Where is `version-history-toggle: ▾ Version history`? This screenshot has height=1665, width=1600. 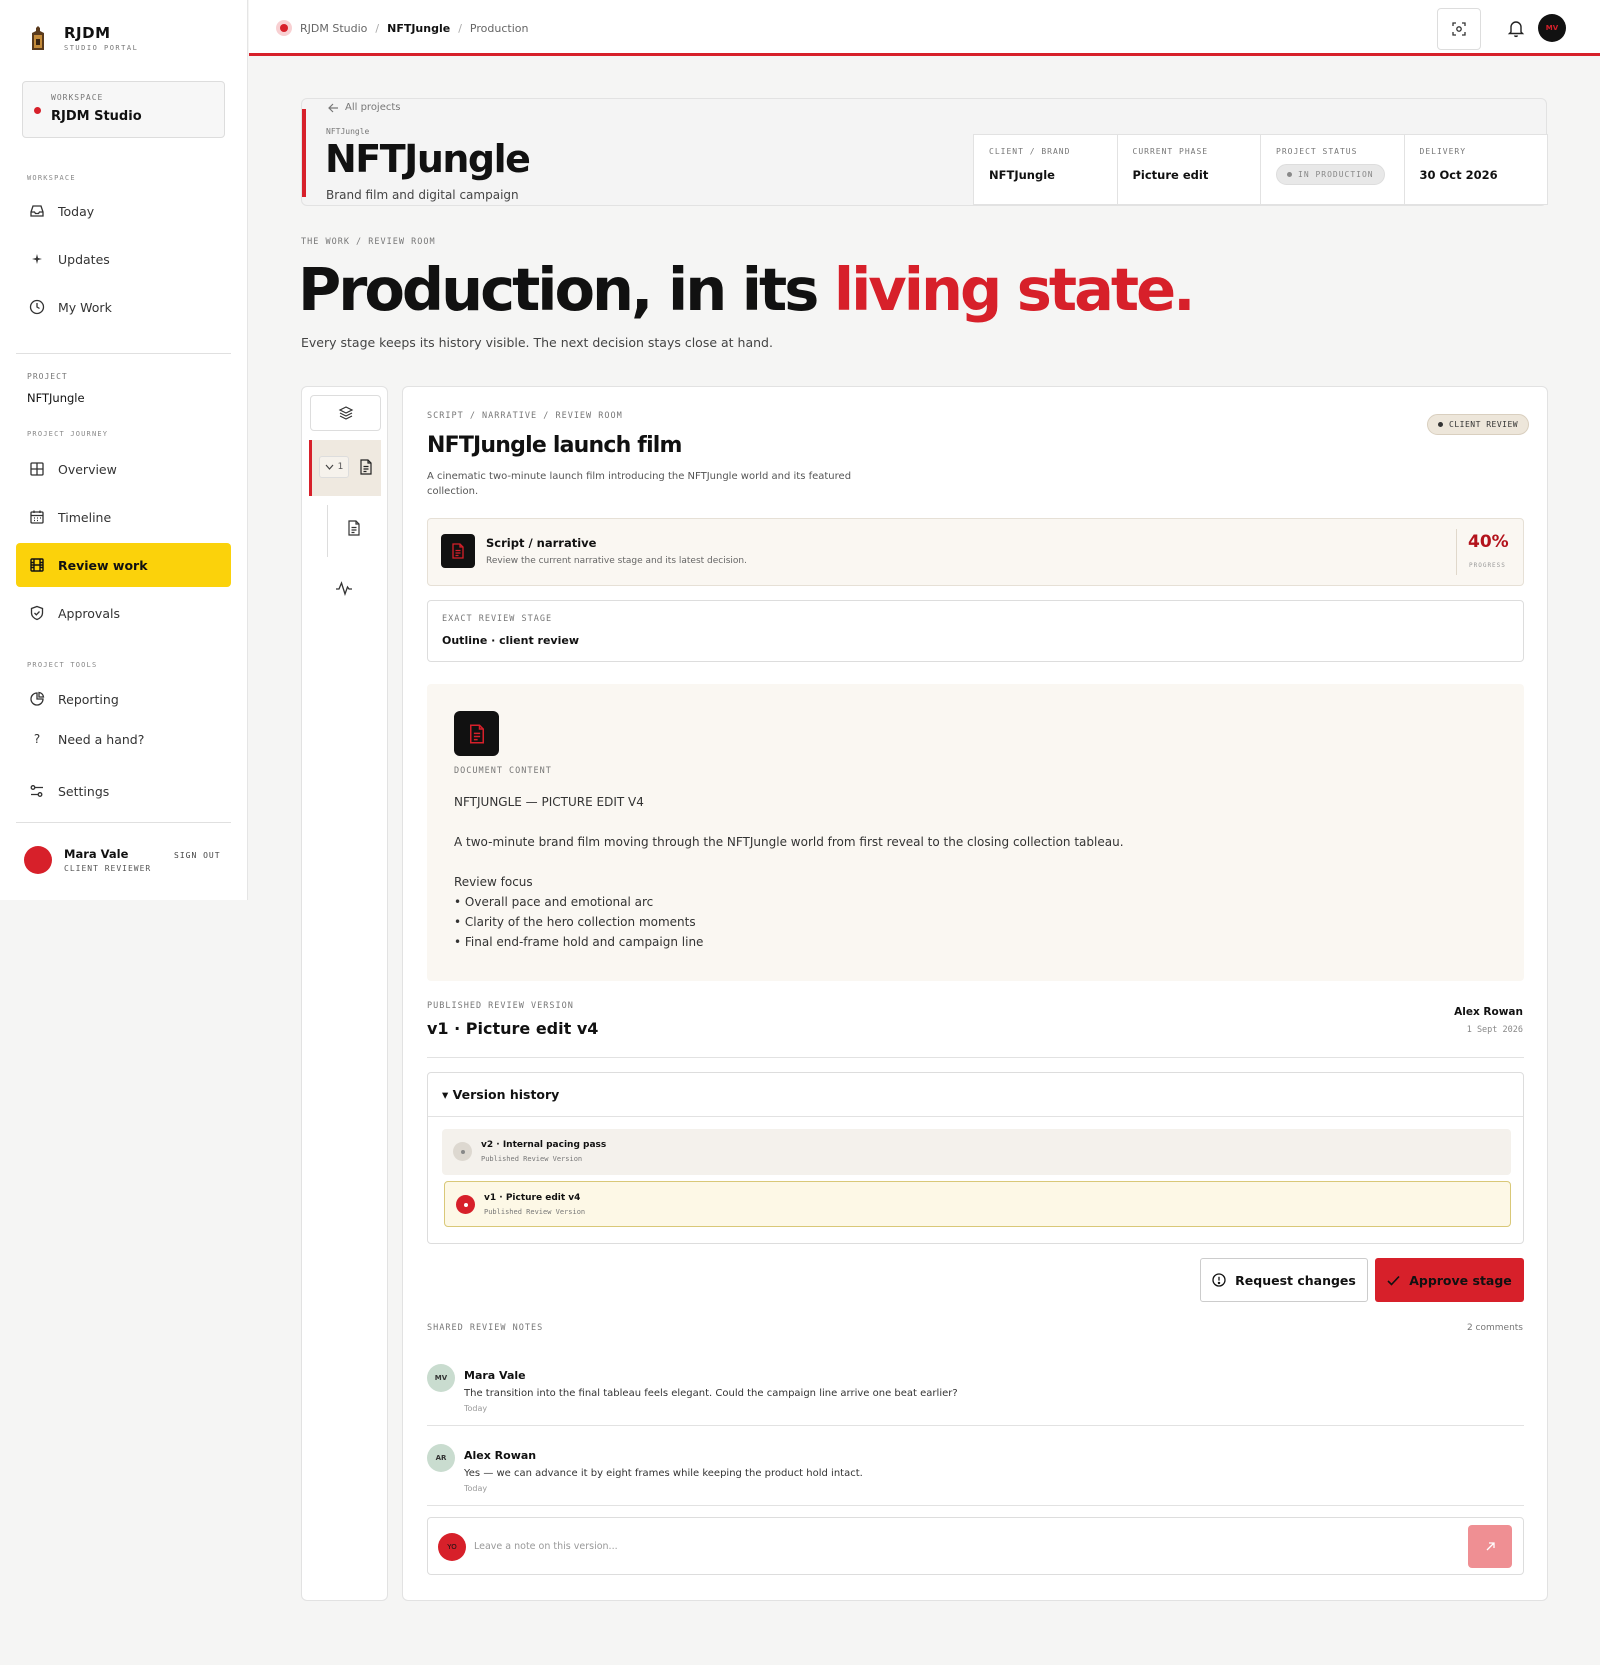
version-history-toggle: ▾ Version history is located at coordinates (500, 1094).